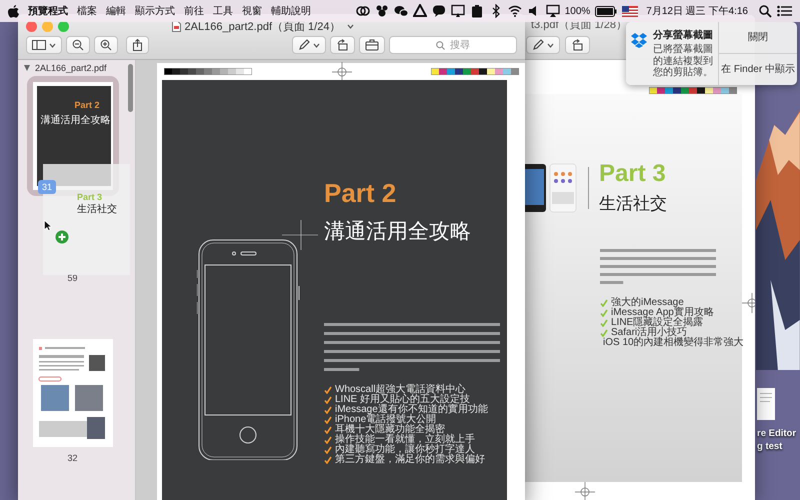 Image resolution: width=800 pixels, height=500 pixels. What do you see at coordinates (97, 209) in the screenshot?
I see `thumbnail-subtitle: 生活社交` at bounding box center [97, 209].